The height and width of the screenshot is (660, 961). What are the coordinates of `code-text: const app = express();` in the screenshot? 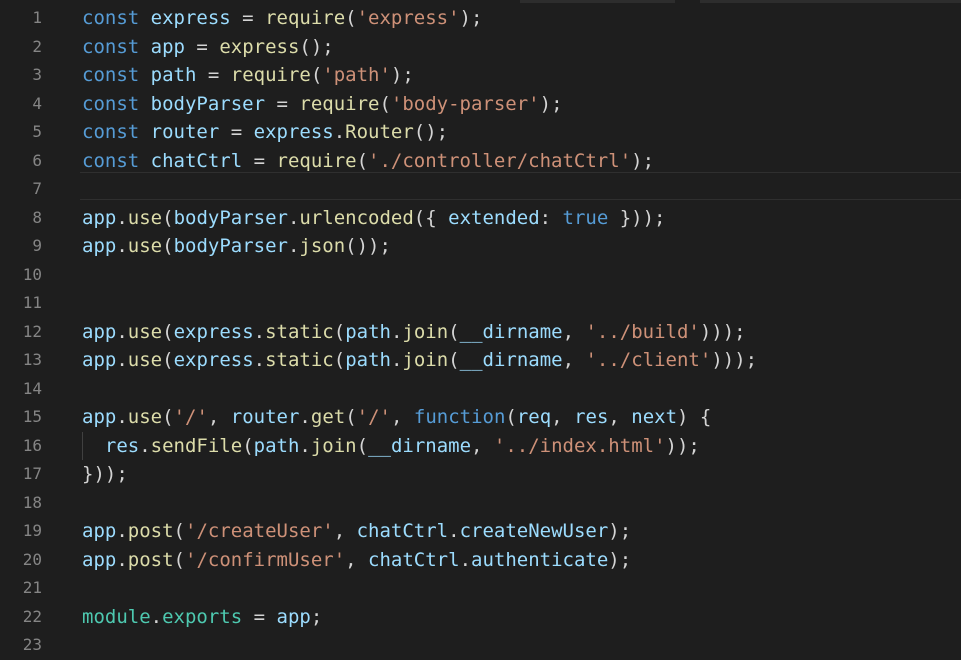 It's located at (208, 47).